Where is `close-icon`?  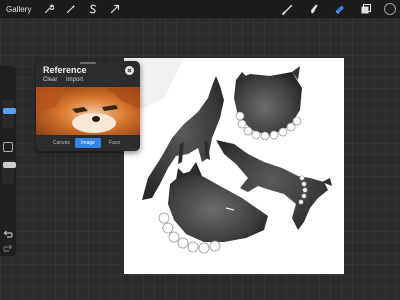
close-icon is located at coordinates (129, 70).